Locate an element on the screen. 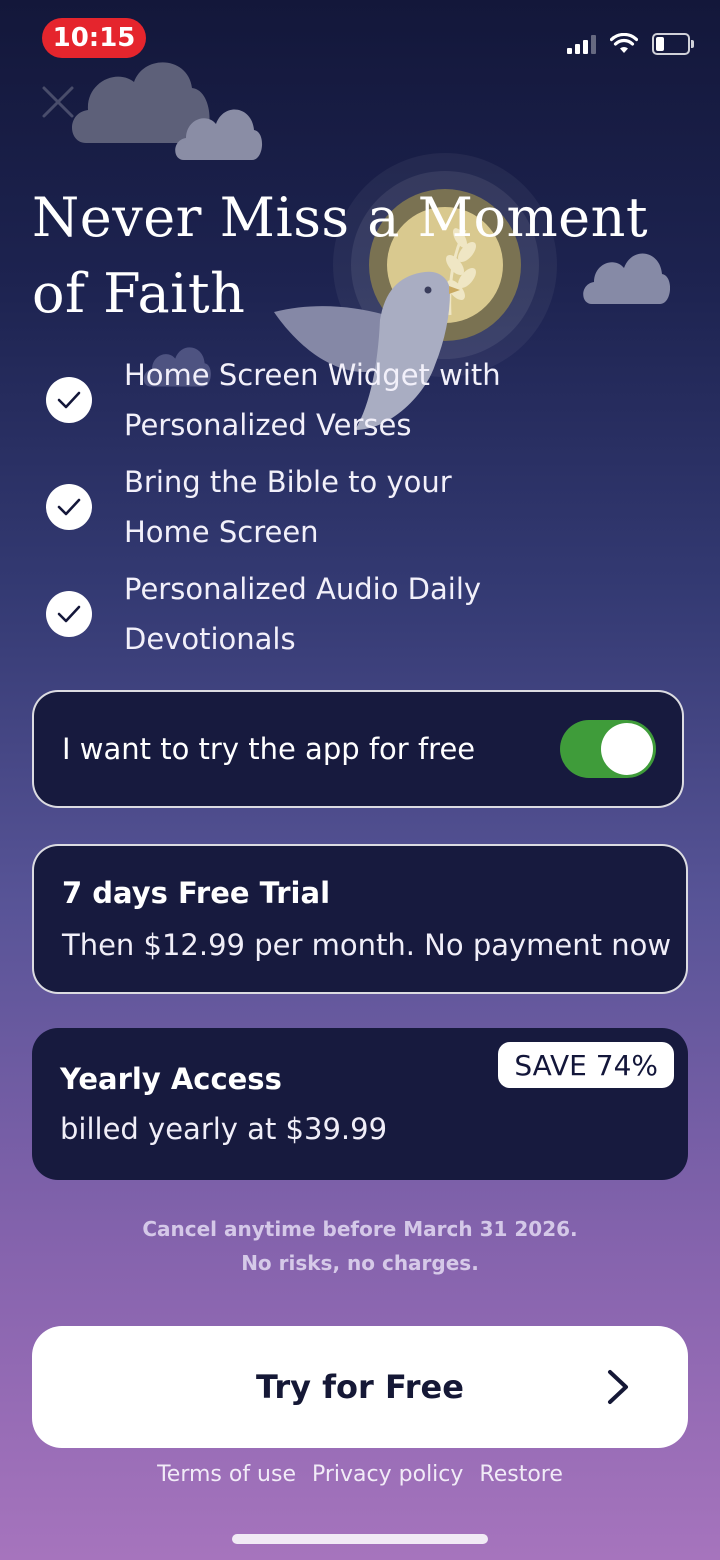 The height and width of the screenshot is (1560, 720). cloud-icon is located at coordinates (219, 134).